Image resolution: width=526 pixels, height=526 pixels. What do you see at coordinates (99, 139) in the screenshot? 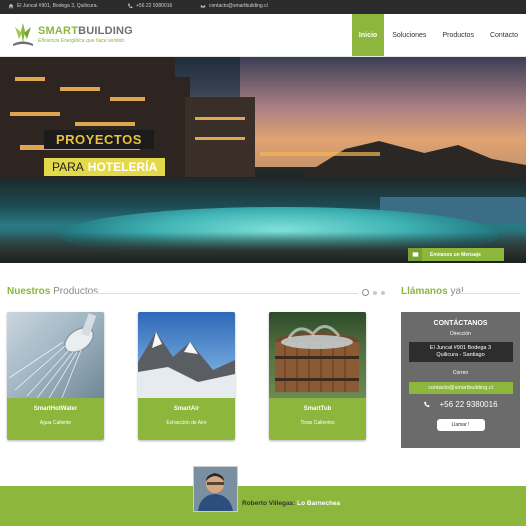
I see `hero-title-line1: PROYECTOS` at bounding box center [99, 139].